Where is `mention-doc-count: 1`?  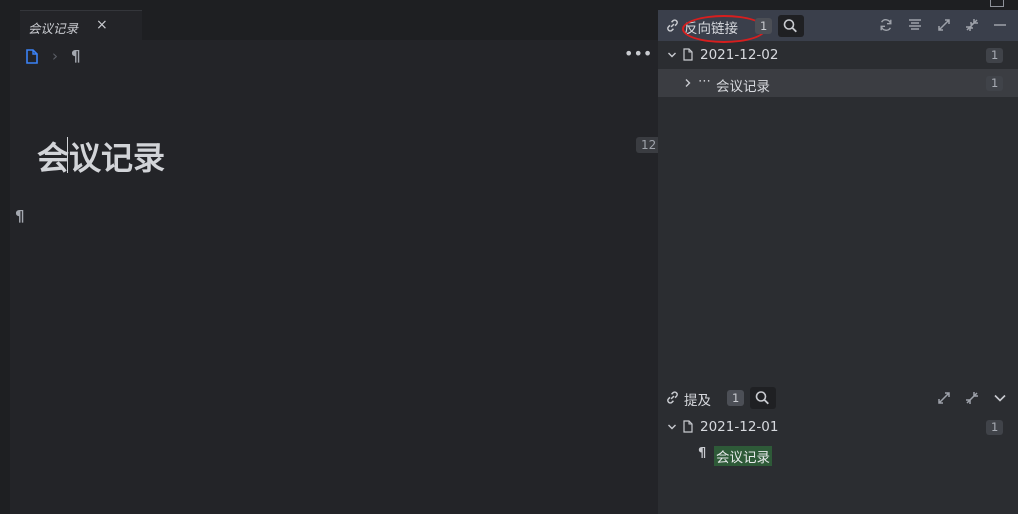 mention-doc-count: 1 is located at coordinates (995, 427).